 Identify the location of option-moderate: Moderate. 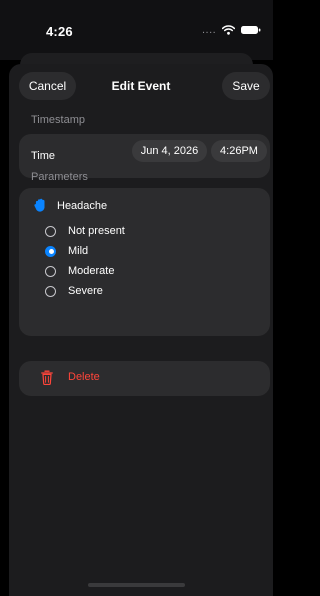
(79, 271).